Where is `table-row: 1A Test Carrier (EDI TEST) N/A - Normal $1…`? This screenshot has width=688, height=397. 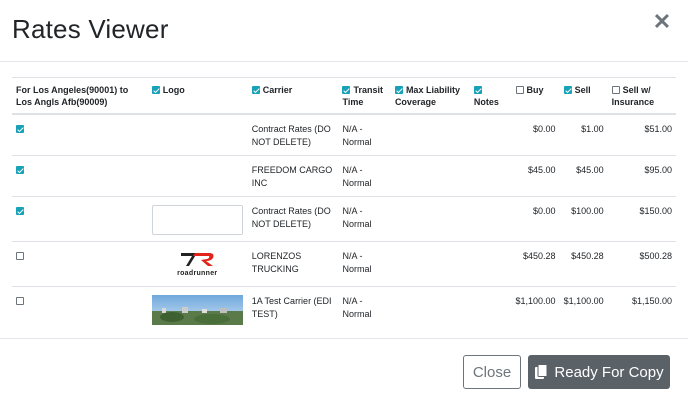
table-row: 1A Test Carrier (EDI TEST) N/A - Normal $1… is located at coordinates (344, 308).